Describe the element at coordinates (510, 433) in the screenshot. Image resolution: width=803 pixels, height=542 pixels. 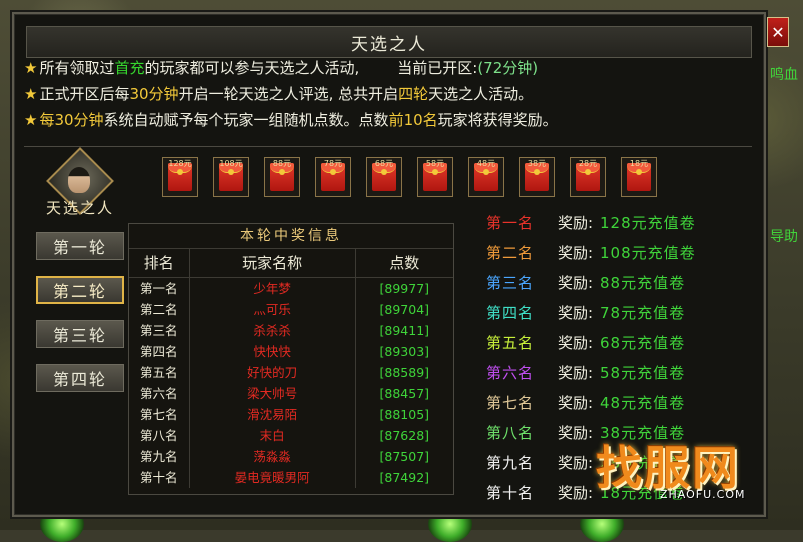
I see `prize-rank: 第八名` at that location.